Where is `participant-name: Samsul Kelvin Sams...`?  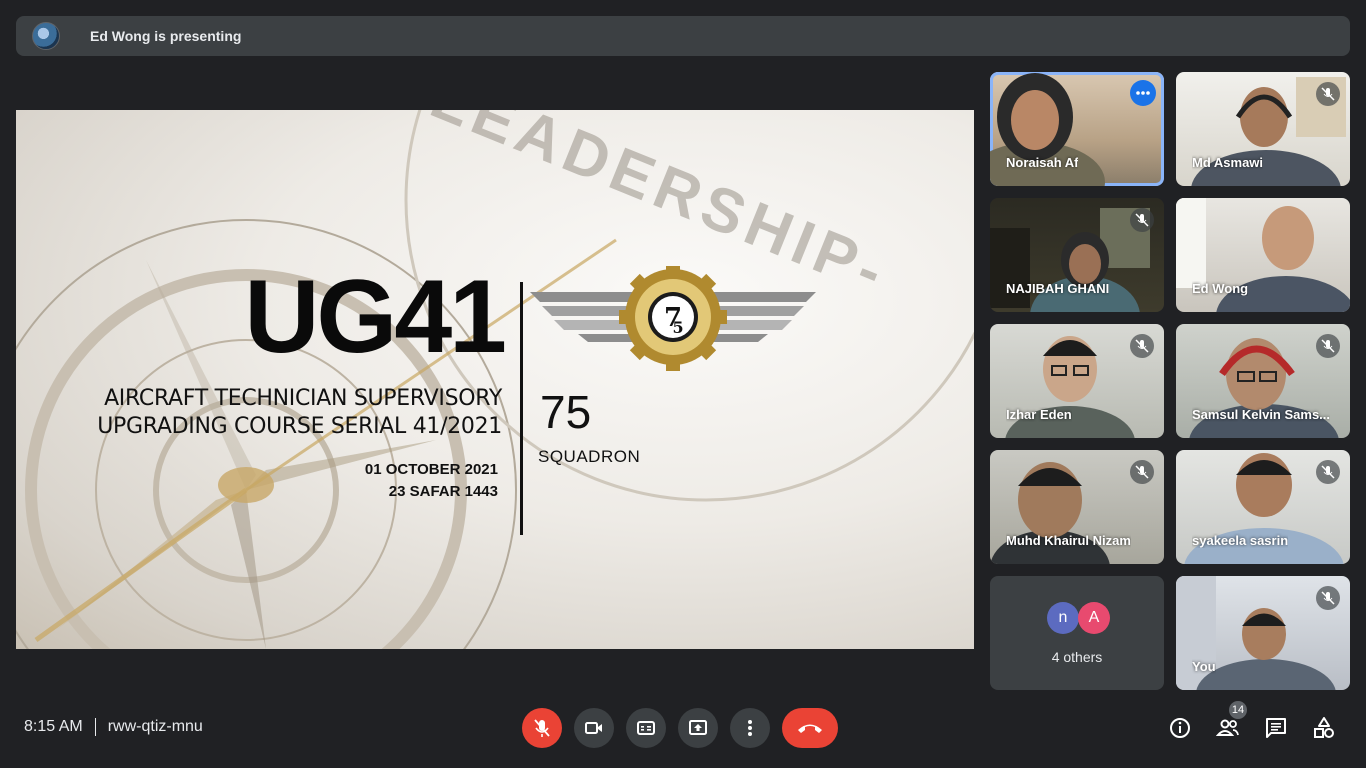
participant-name: Samsul Kelvin Sams... is located at coordinates (1261, 414).